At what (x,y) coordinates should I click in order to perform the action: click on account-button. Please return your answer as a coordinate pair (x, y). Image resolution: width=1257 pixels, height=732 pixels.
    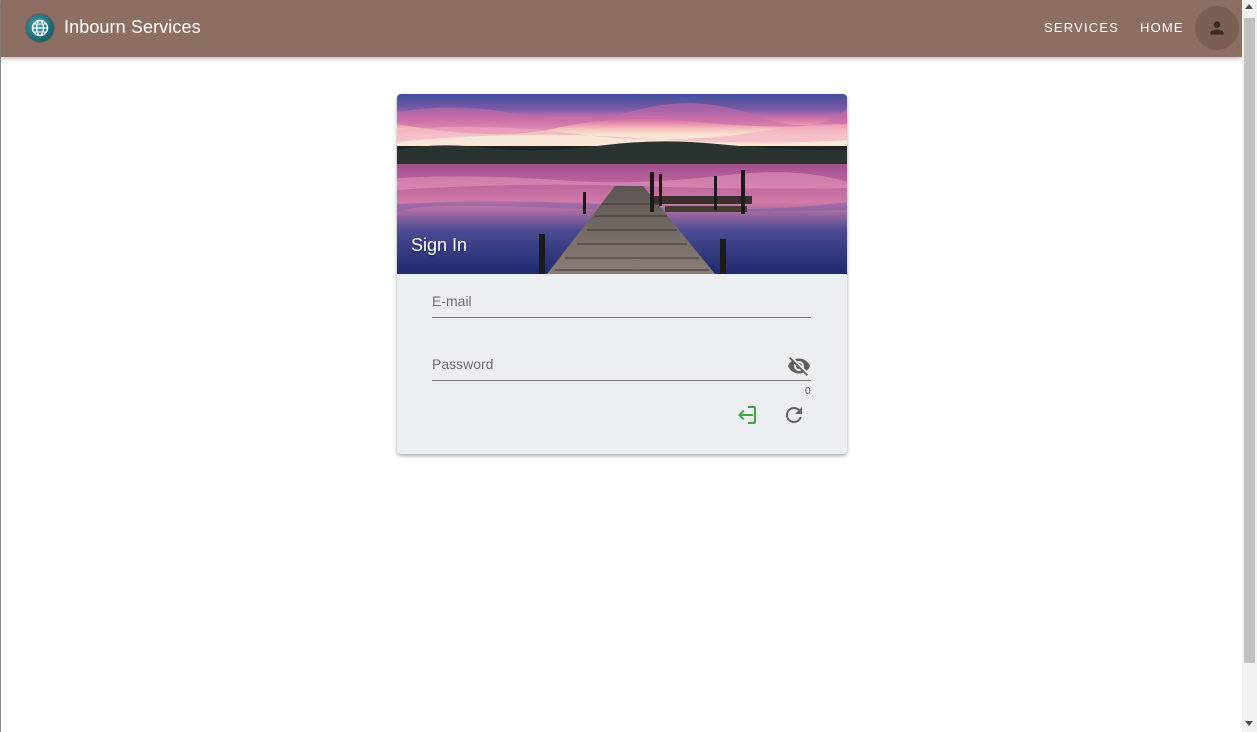
    Looking at the image, I should click on (1217, 28).